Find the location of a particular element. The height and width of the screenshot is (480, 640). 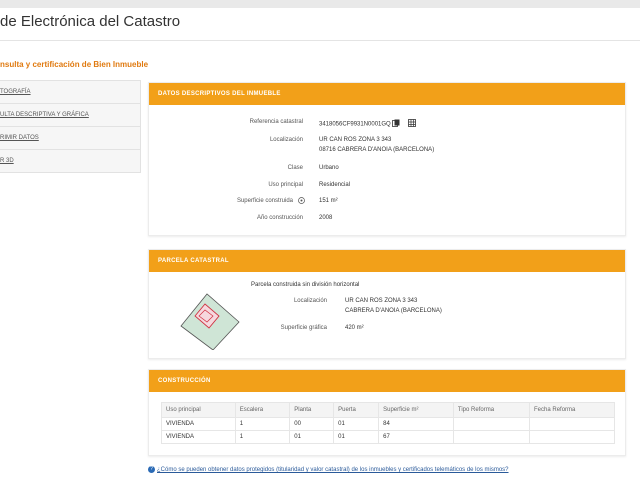

uso-principal-label: Uso principal is located at coordinates (285, 185).